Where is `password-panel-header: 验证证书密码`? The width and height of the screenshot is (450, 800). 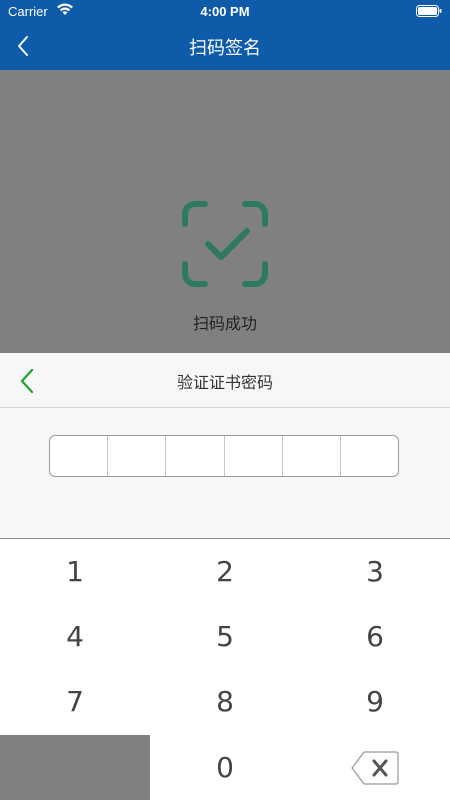 password-panel-header: 验证证书密码 is located at coordinates (225, 380).